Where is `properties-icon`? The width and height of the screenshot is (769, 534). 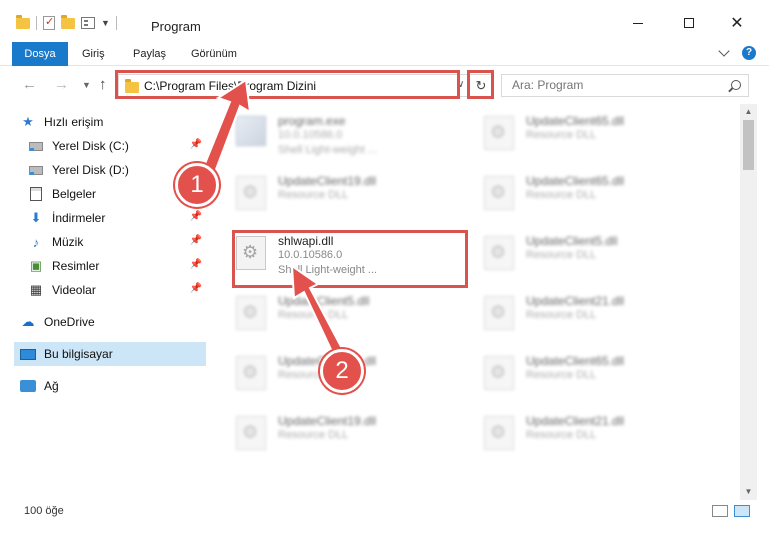 properties-icon is located at coordinates (49, 22).